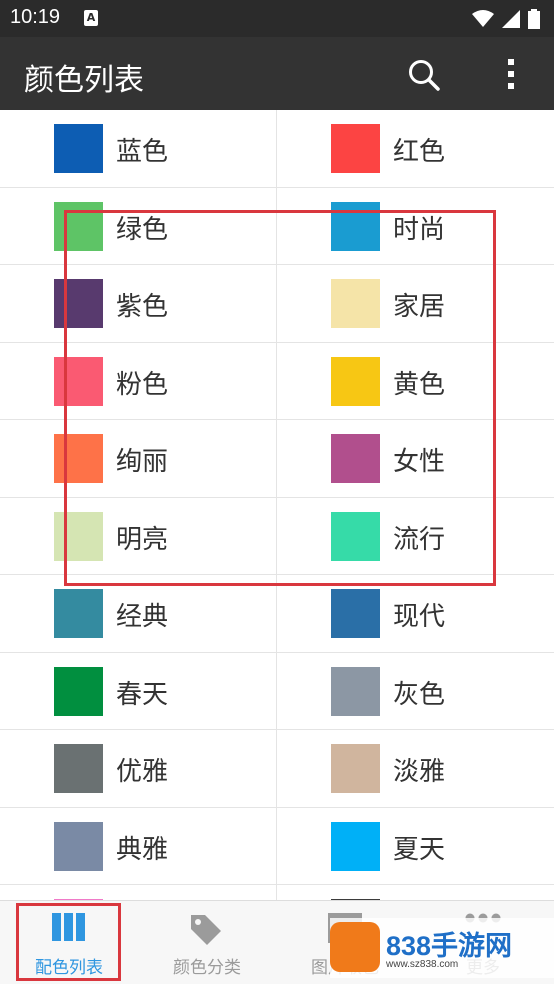 Image resolution: width=554 pixels, height=984 pixels. Describe the element at coordinates (142, 539) in the screenshot. I see `color-label: 明亮` at that location.